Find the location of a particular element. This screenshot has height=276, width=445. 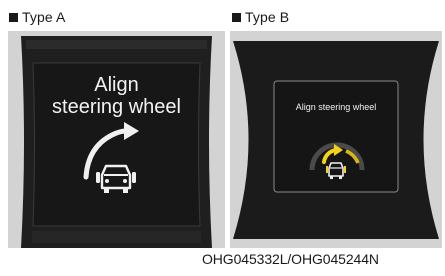

panel-label-text: Type A is located at coordinates (44, 17).